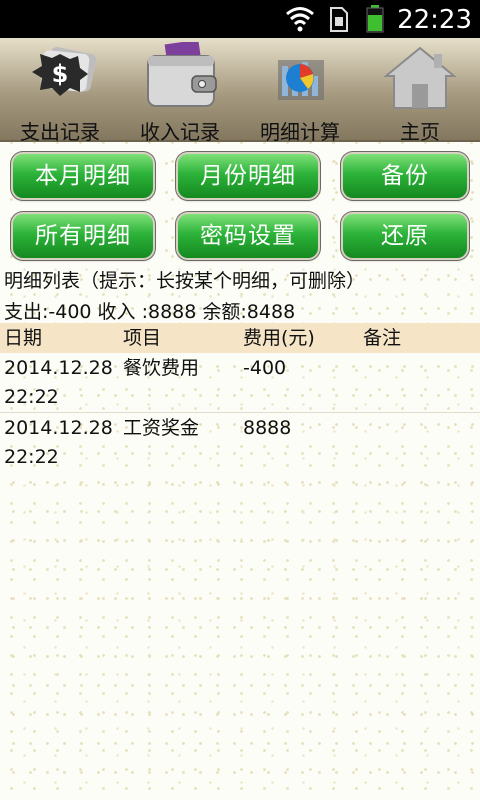 This screenshot has height=800, width=480. What do you see at coordinates (301, 80) in the screenshot?
I see `pie-chart-icon` at bounding box center [301, 80].